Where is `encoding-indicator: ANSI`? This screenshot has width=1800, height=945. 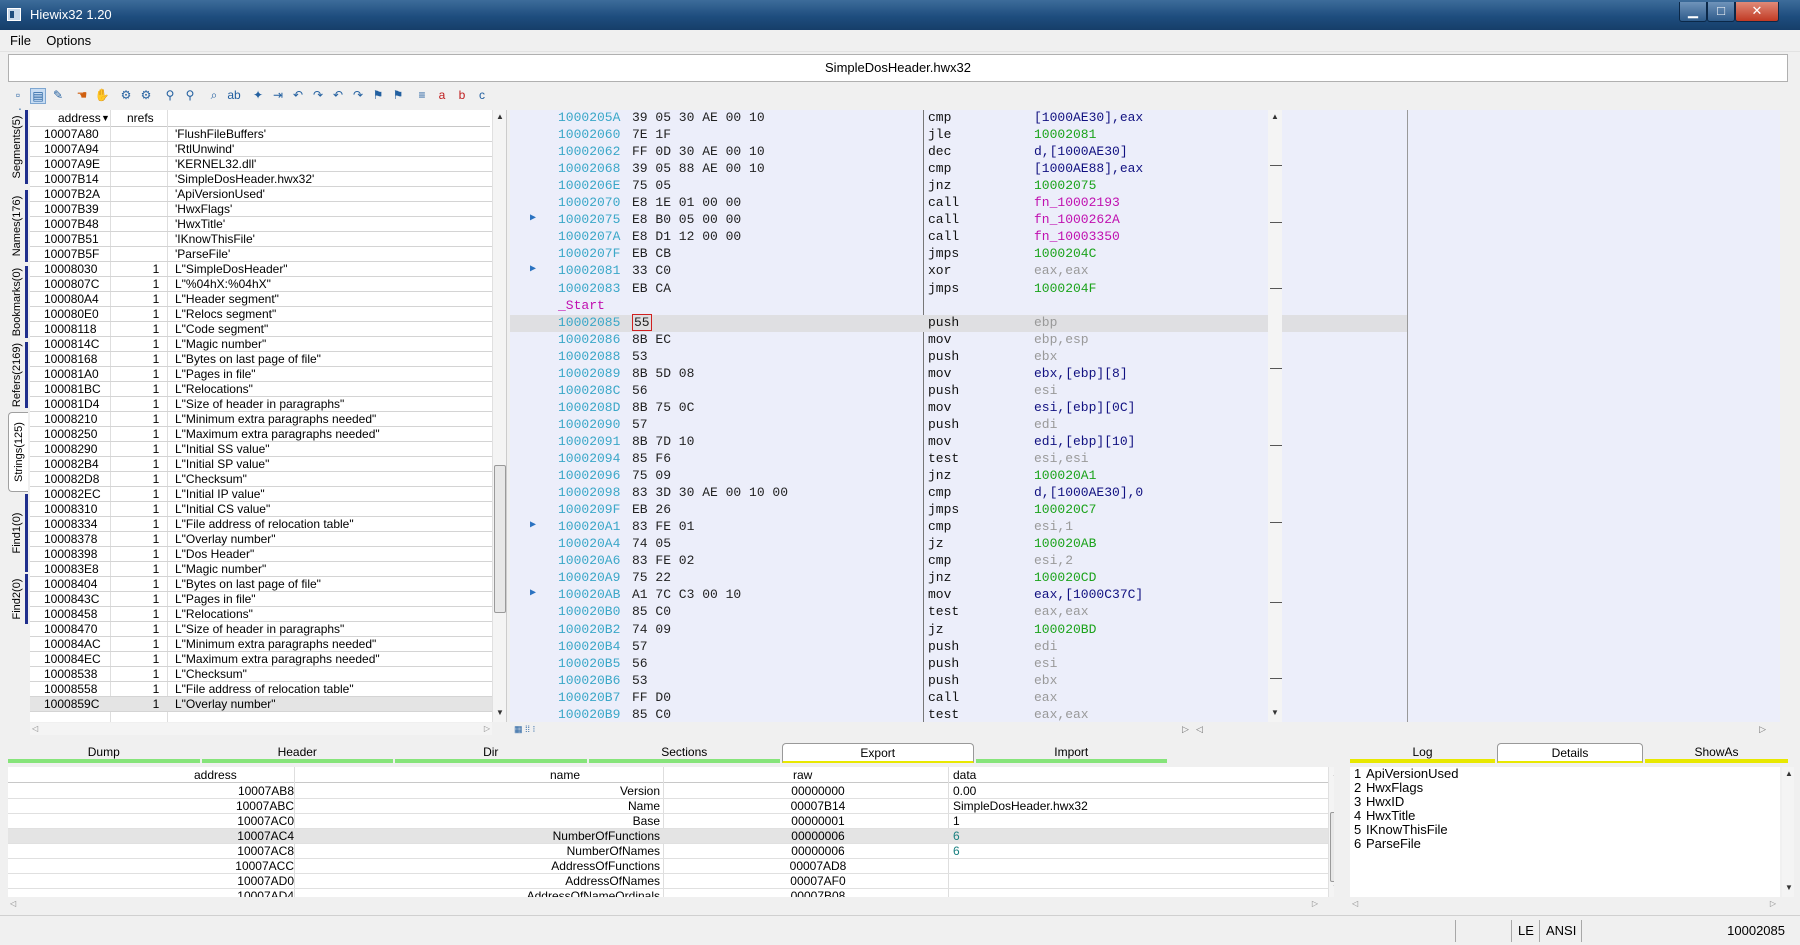
encoding-indicator: ANSI is located at coordinates (1560, 931).